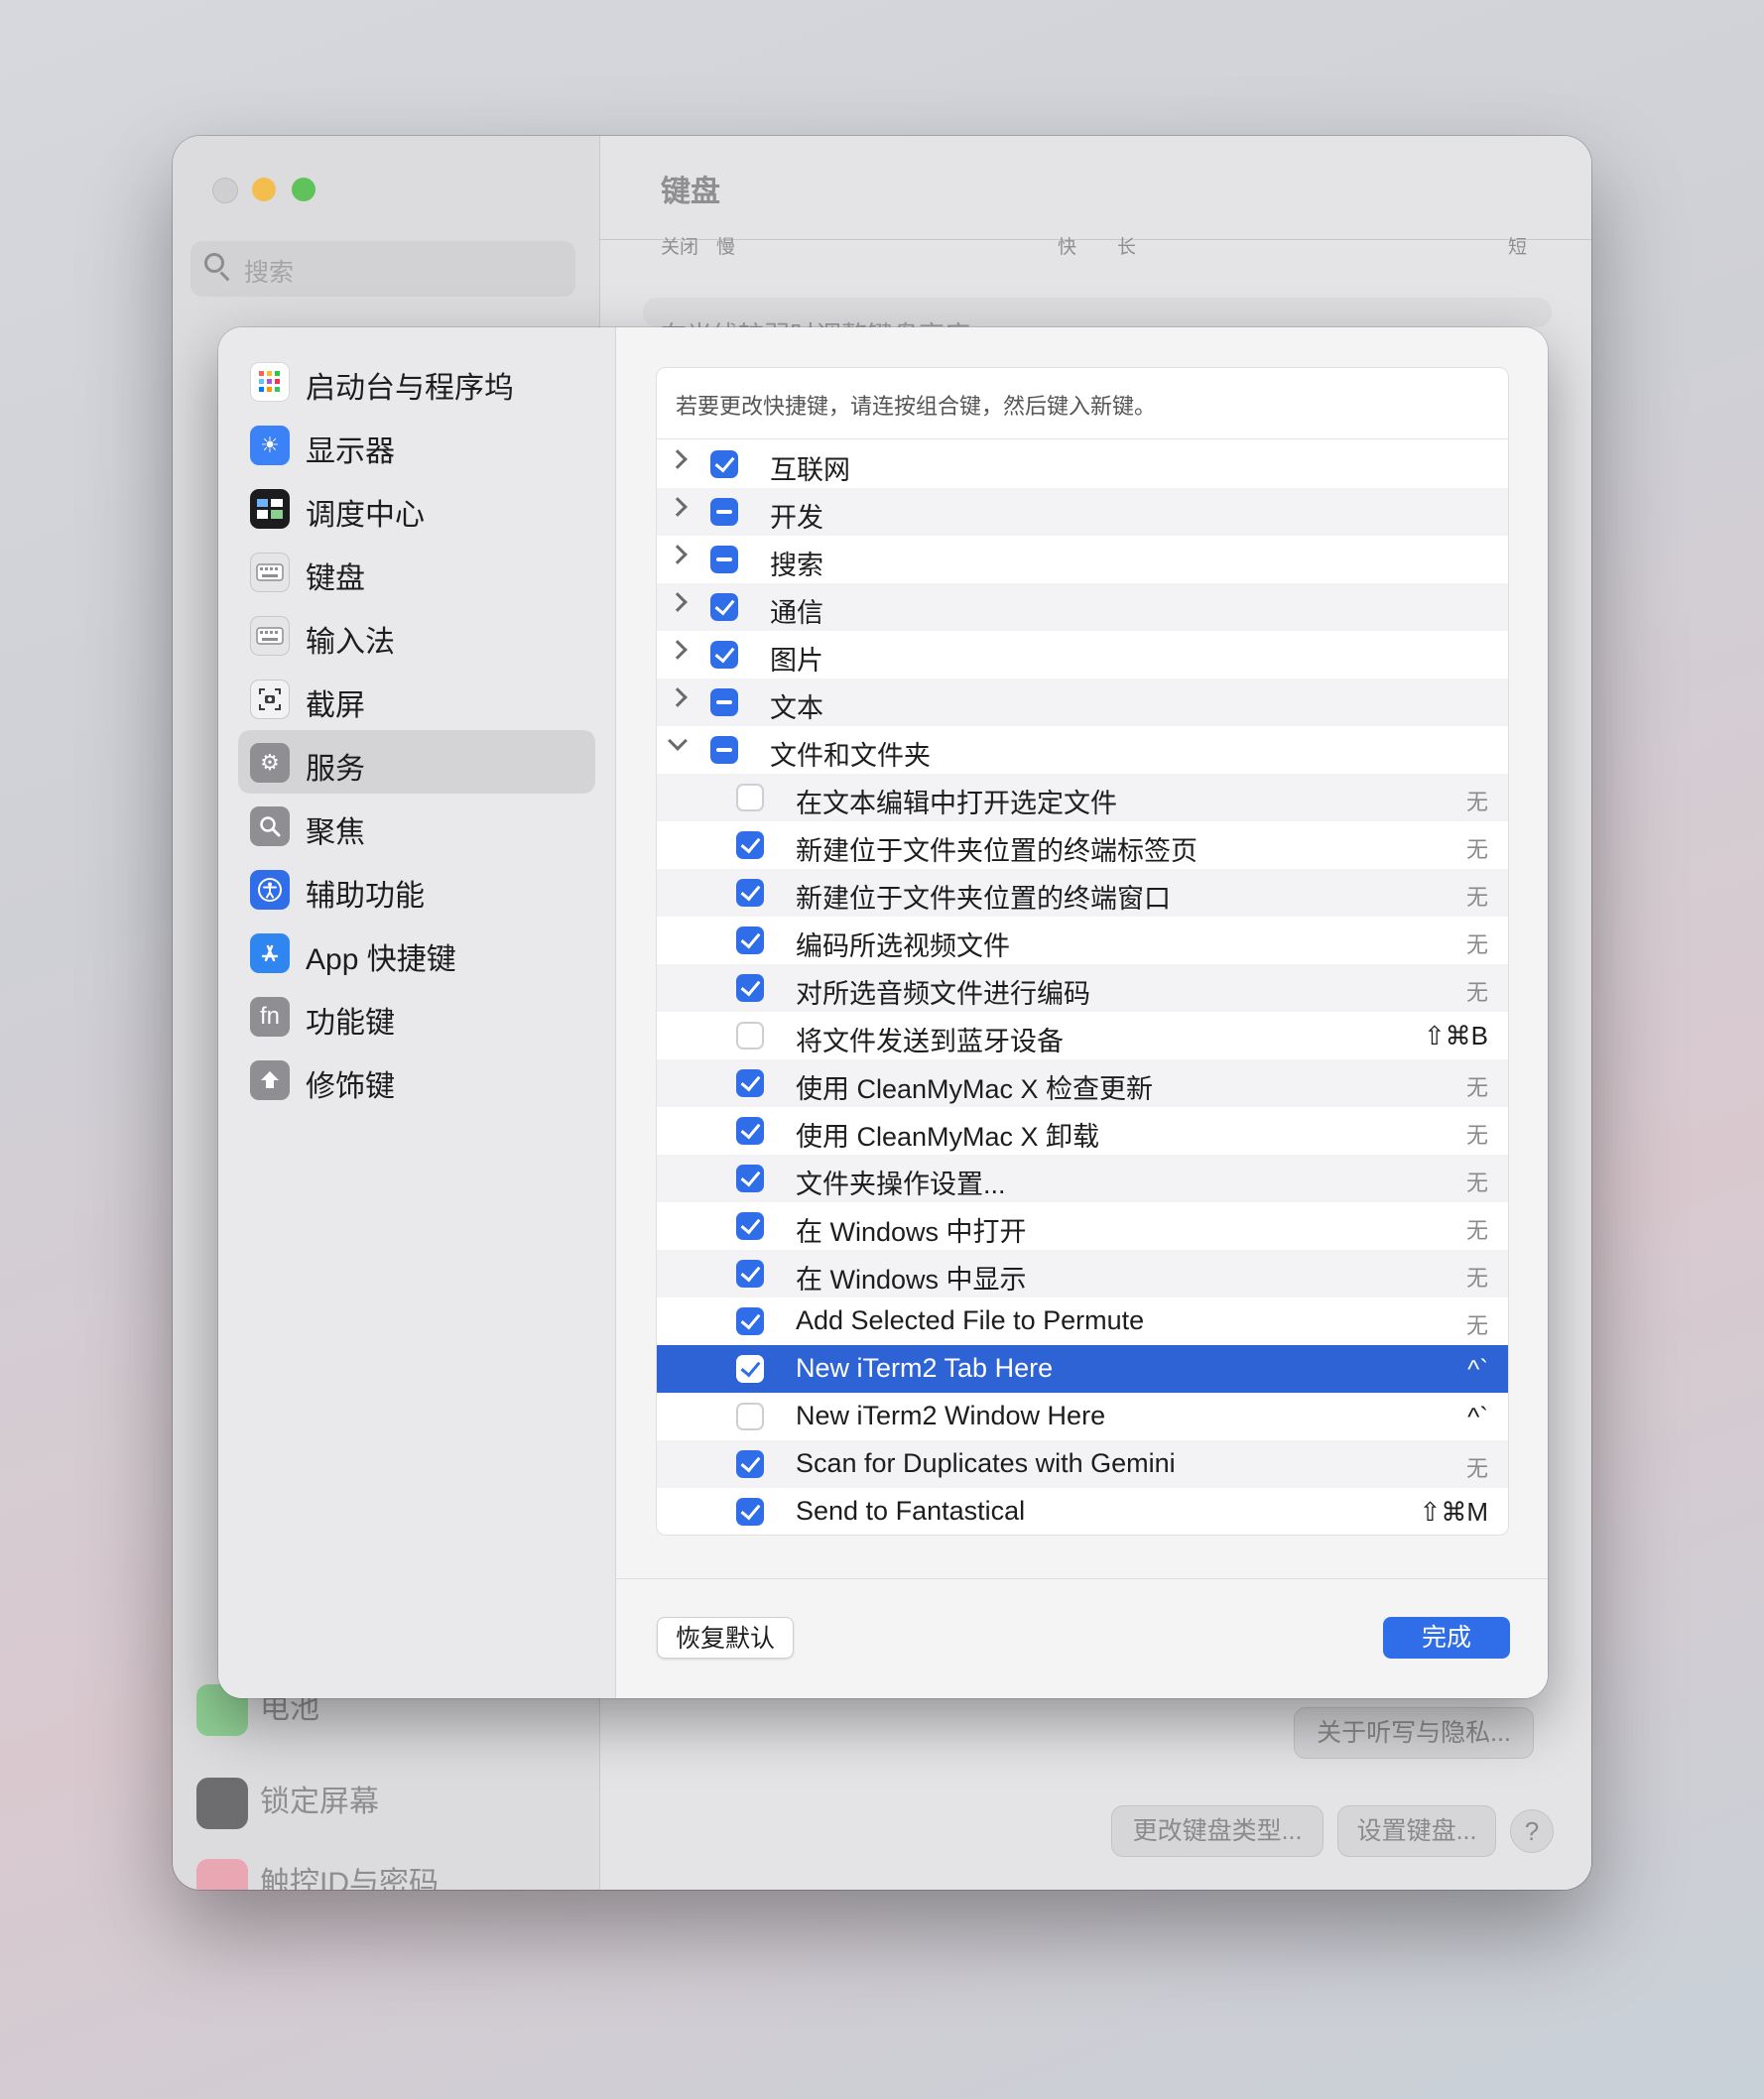 This screenshot has height=2099, width=1764. What do you see at coordinates (1082, 988) in the screenshot?
I see `service-row: 对所选音频文件进行编码 无` at bounding box center [1082, 988].